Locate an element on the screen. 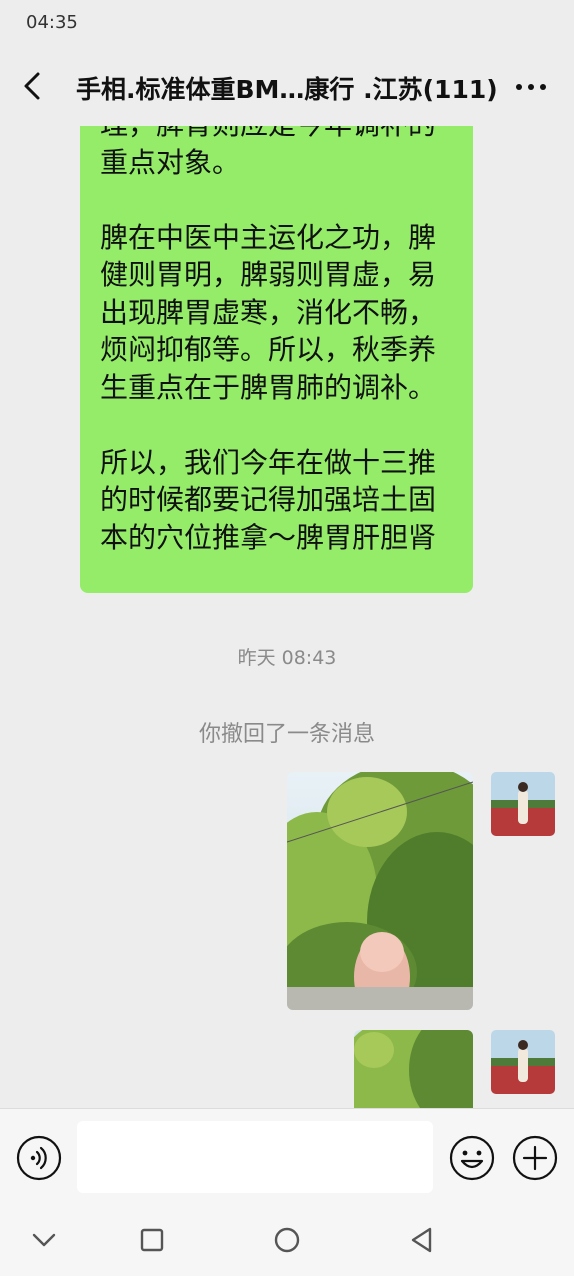 Image resolution: width=574 pixels, height=1276 pixels. nav-home-icon is located at coordinates (287, 1240).